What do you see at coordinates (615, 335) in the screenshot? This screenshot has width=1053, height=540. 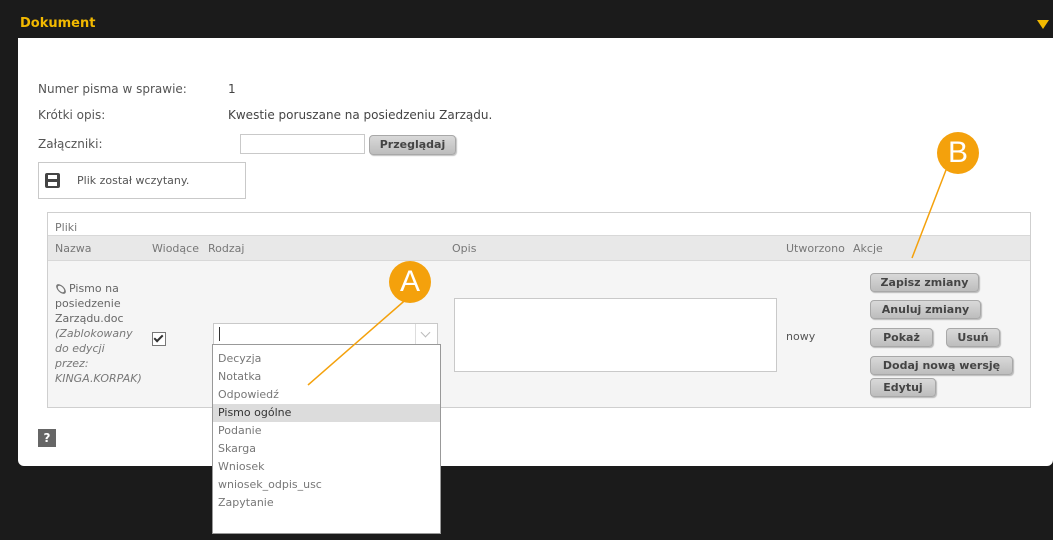 I see `description-textarea` at bounding box center [615, 335].